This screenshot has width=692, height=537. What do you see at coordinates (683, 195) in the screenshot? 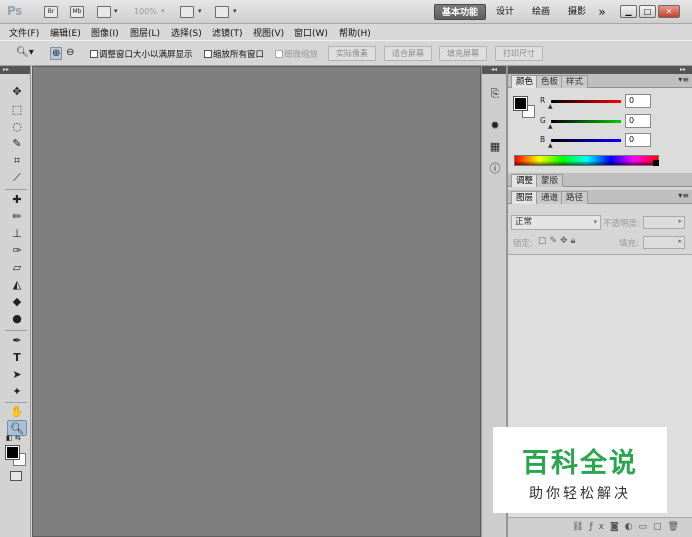
I see `layers-panel-menu-icon: ▾≡` at bounding box center [683, 195].